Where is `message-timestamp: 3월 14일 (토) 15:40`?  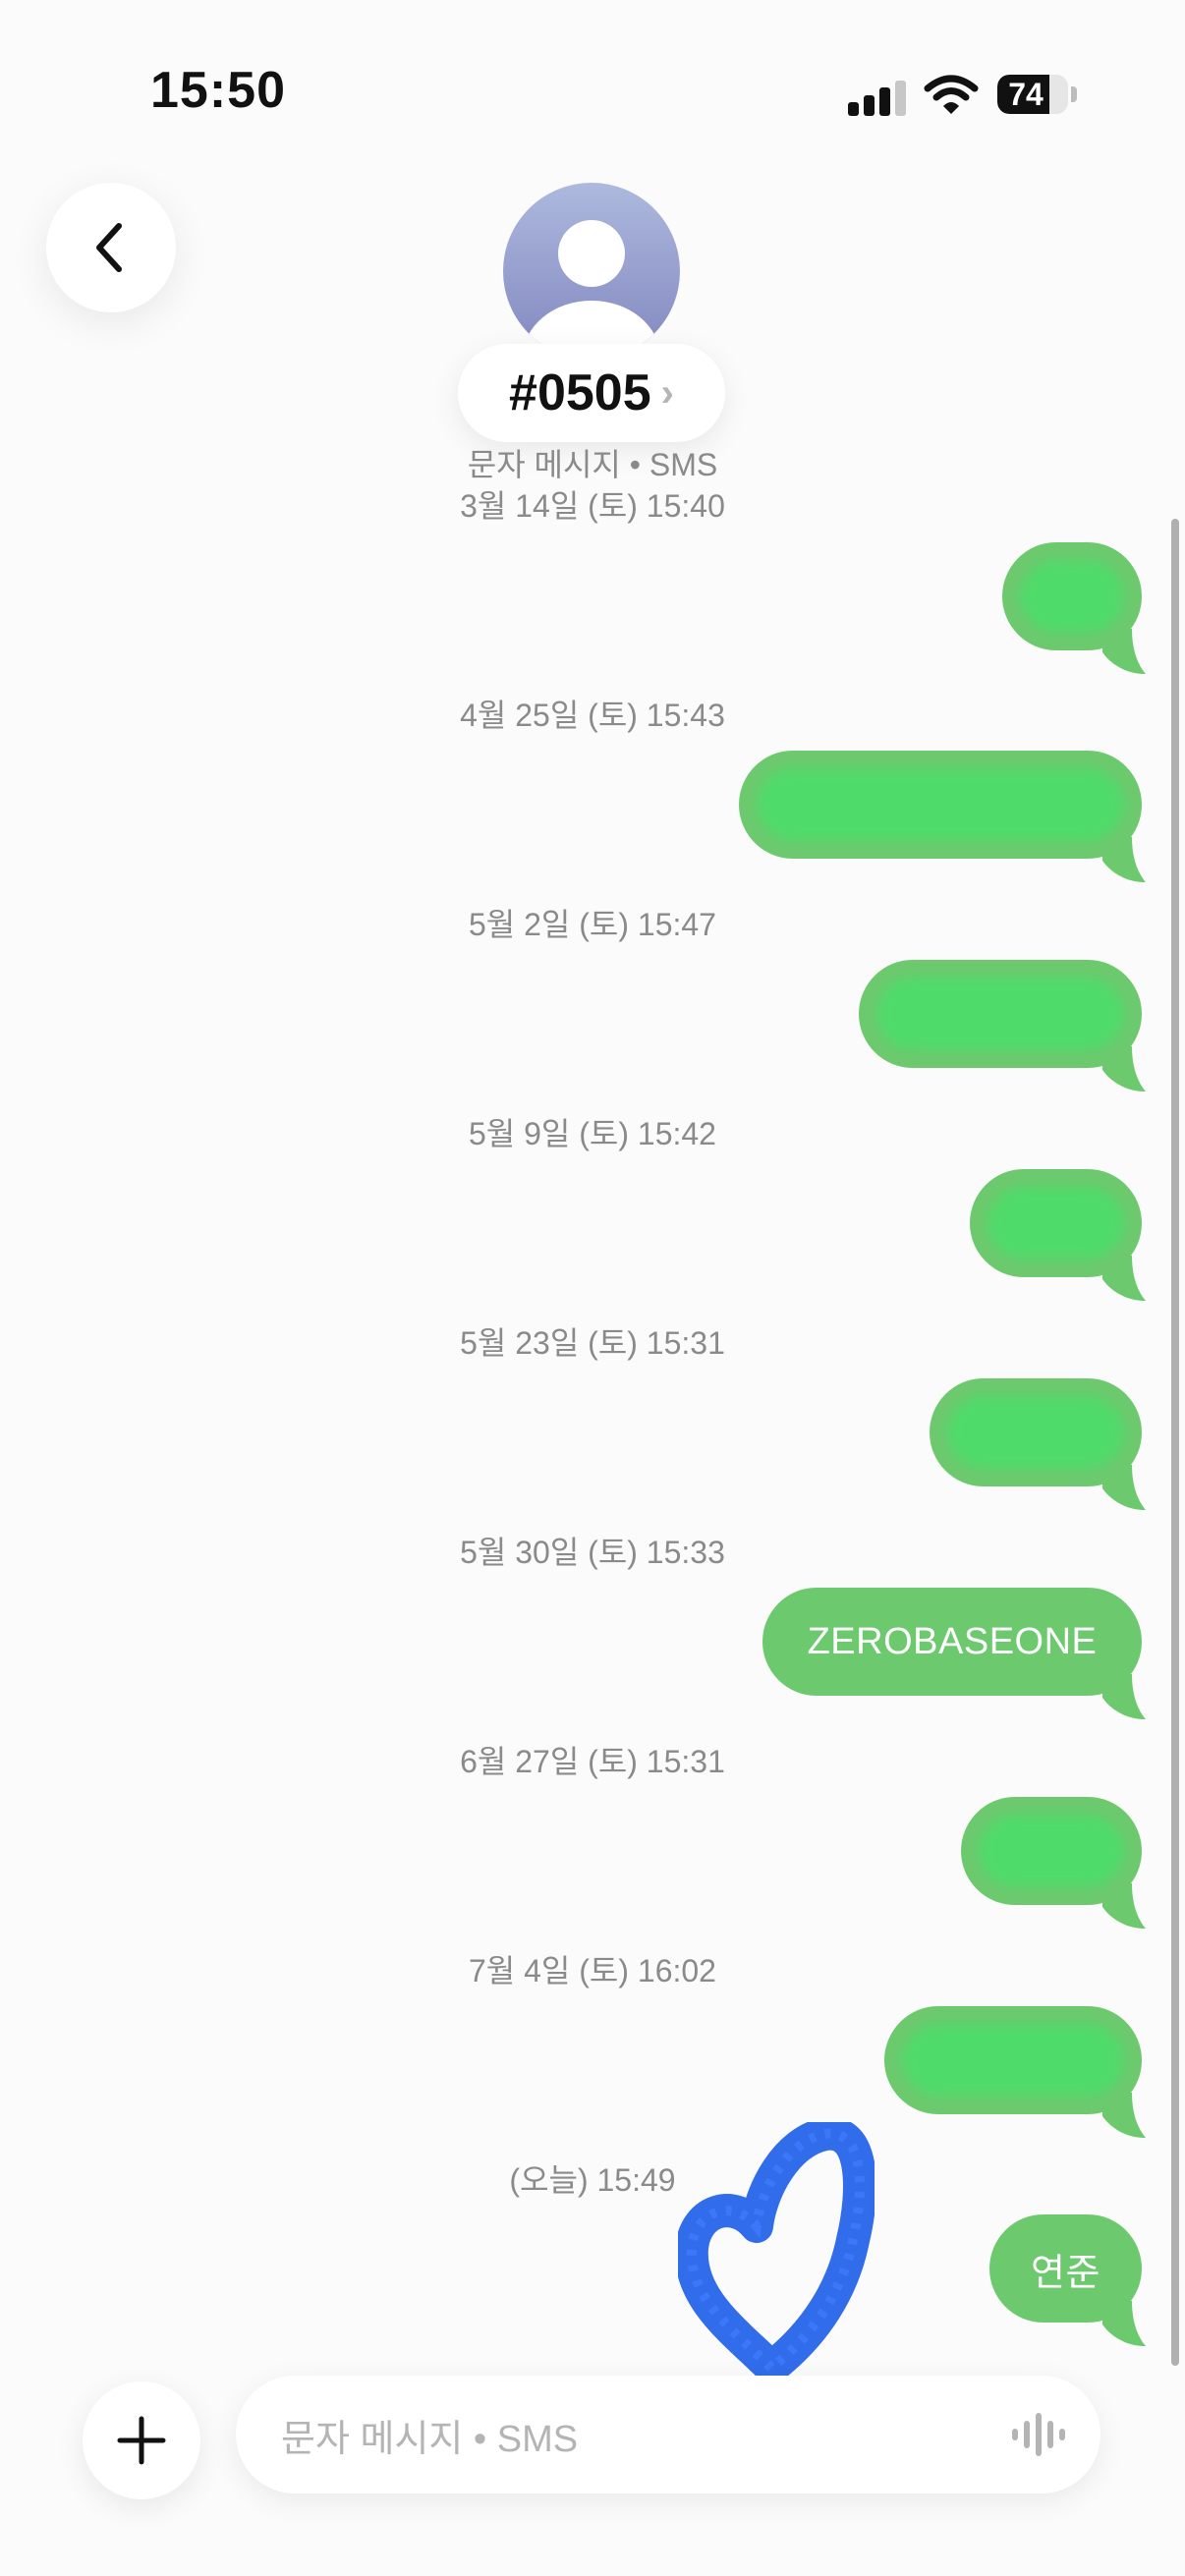
message-timestamp: 3월 14일 (토) 15:40 is located at coordinates (592, 506).